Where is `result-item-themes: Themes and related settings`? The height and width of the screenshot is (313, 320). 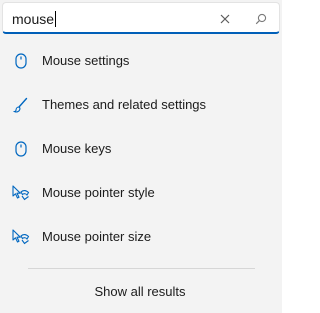 result-item-themes: Themes and related settings is located at coordinates (140, 104).